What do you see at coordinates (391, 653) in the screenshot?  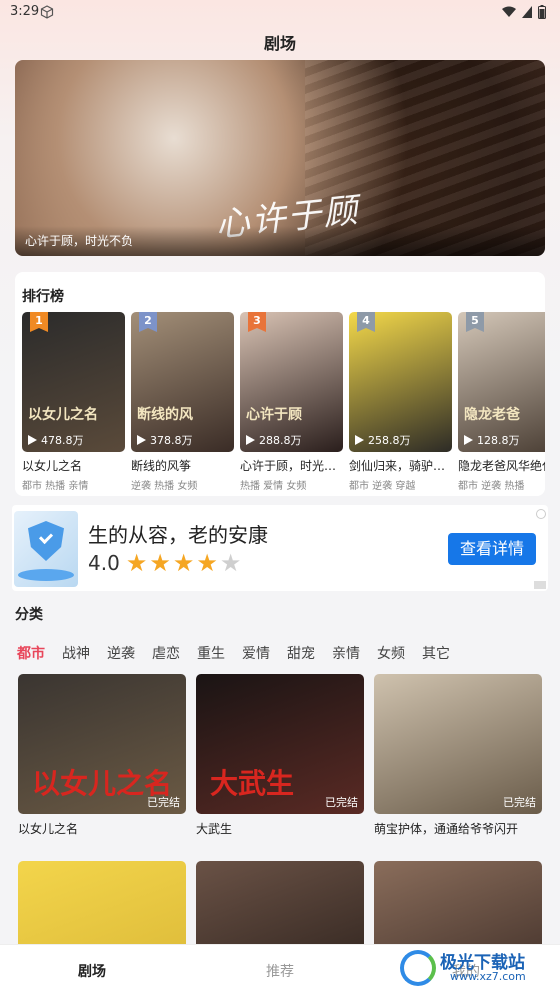 I see `category-tab: 女频` at bounding box center [391, 653].